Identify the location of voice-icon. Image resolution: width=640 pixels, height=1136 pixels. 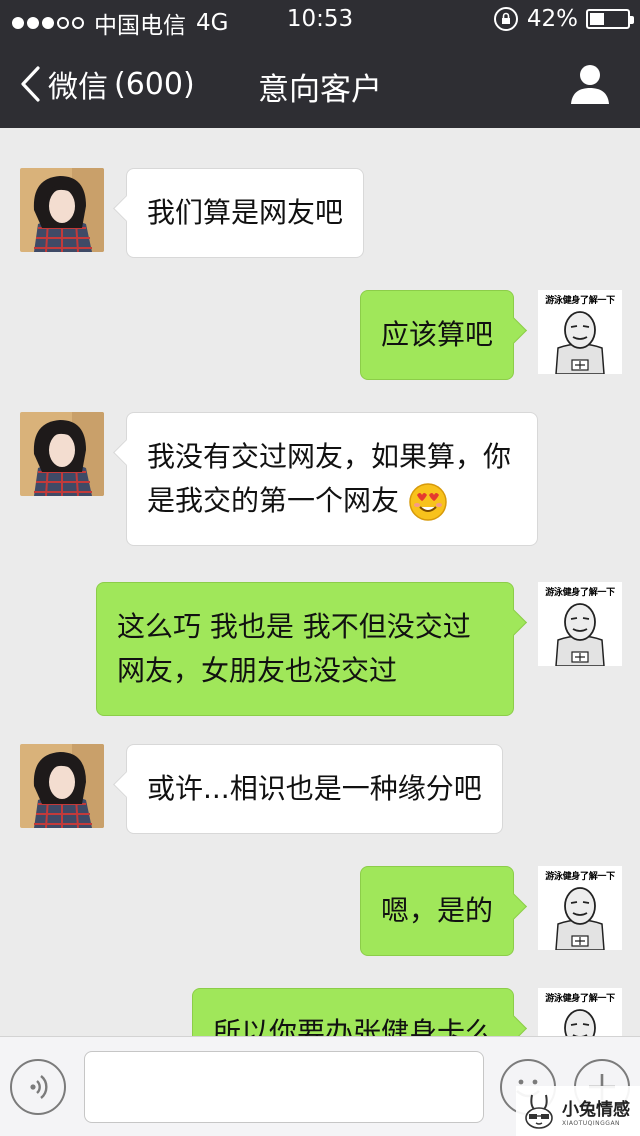
(39, 1087).